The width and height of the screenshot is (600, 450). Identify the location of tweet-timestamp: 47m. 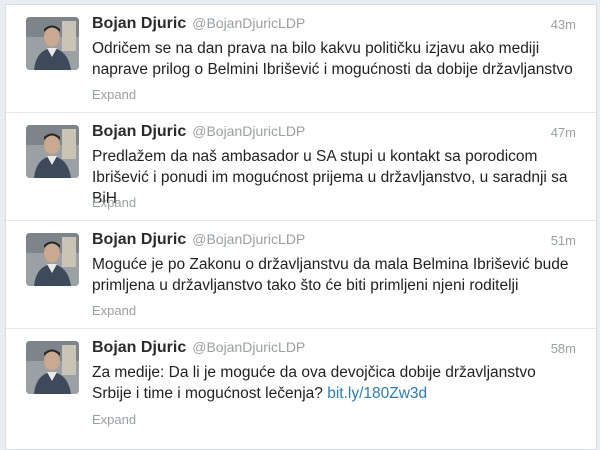
(563, 132).